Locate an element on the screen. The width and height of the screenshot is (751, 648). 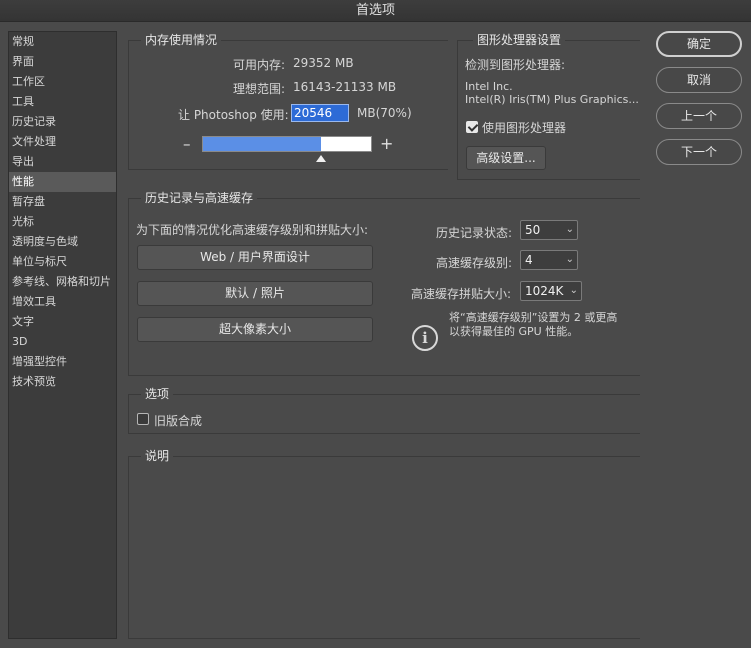
cache-tile-size-select: 1024K ⌄ is located at coordinates (551, 291).